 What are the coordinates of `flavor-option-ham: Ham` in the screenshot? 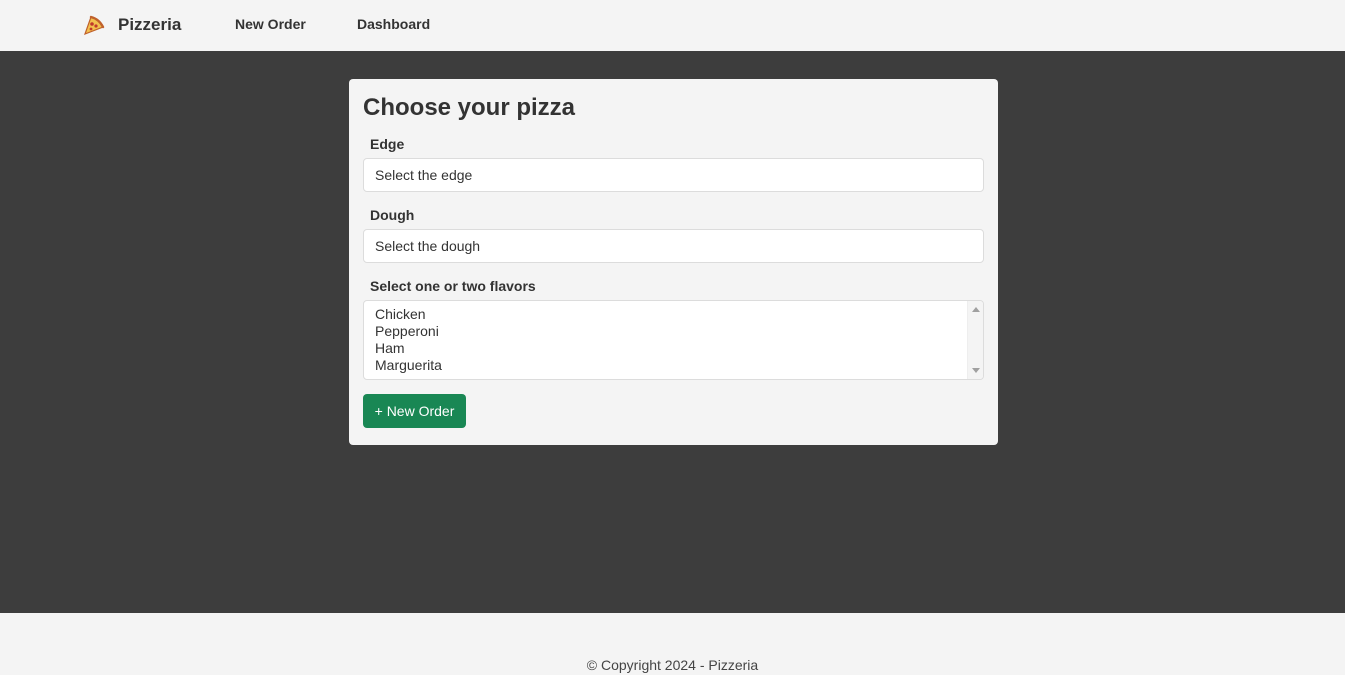 It's located at (673, 348).